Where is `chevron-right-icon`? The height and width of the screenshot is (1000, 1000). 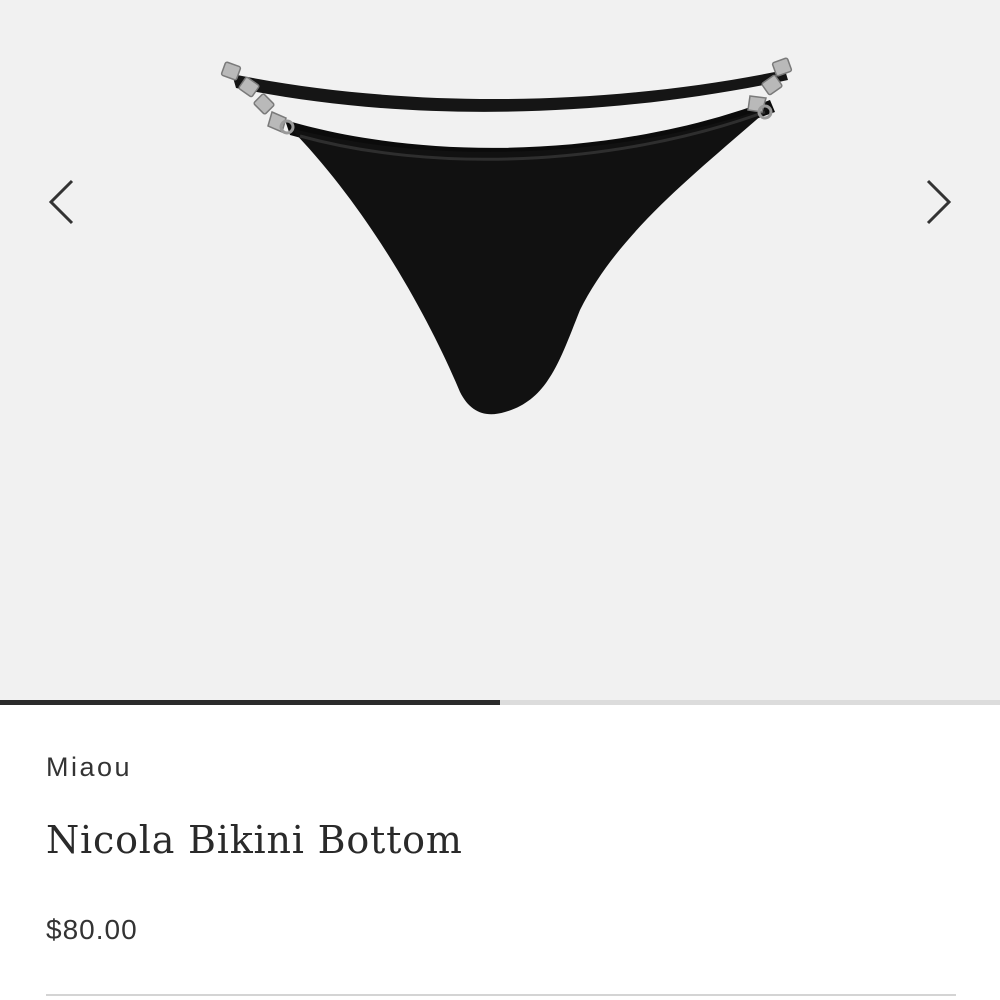
chevron-right-icon is located at coordinates (939, 202).